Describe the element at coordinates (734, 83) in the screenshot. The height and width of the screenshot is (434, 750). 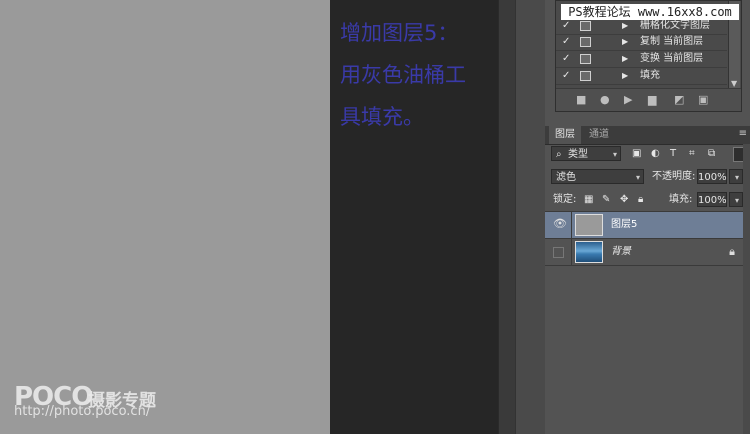
I see `scroll-down-icon: ▼` at that location.